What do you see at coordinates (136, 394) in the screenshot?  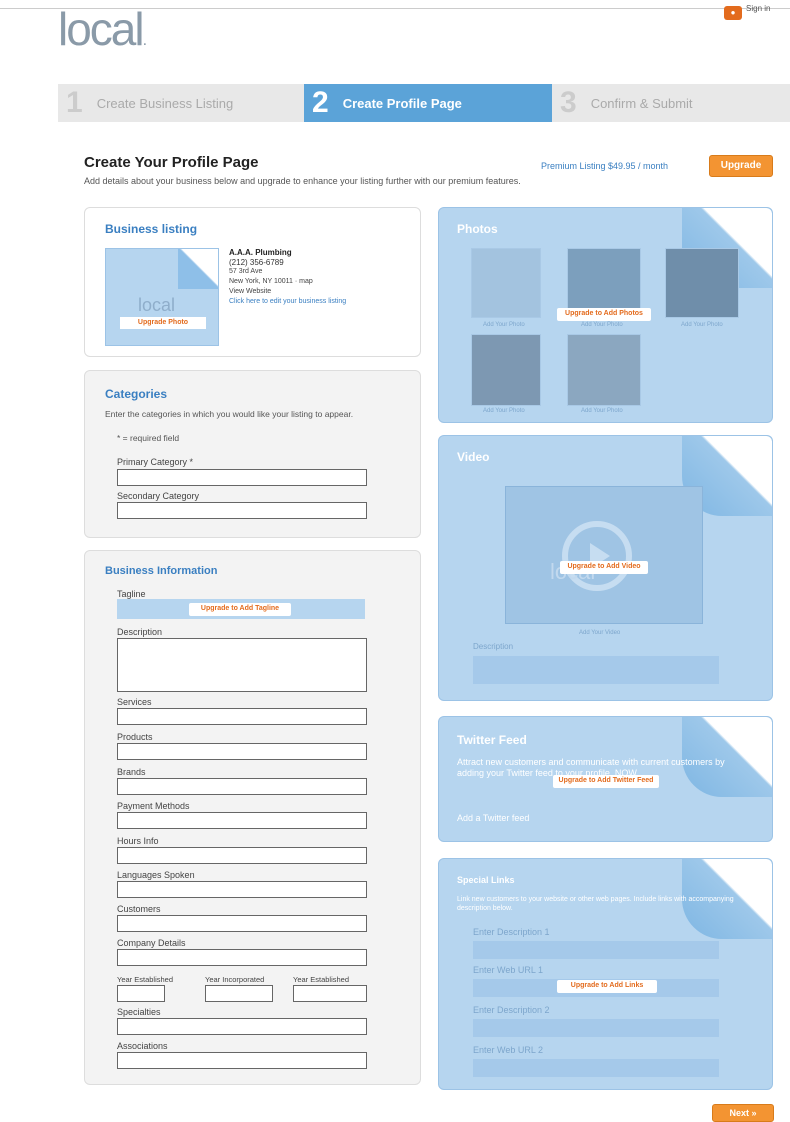 I see `categories-title: Categories` at bounding box center [136, 394].